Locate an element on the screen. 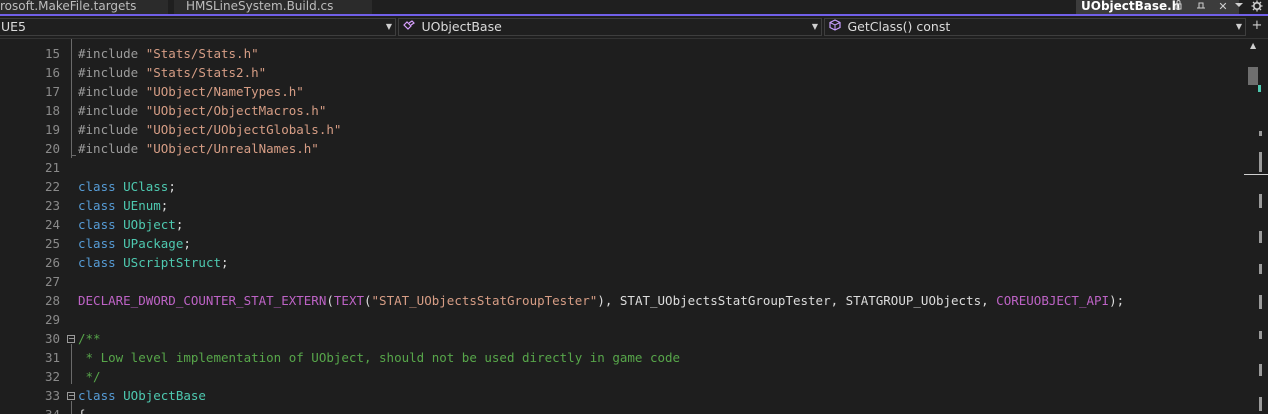  code-token: { is located at coordinates (82, 410).